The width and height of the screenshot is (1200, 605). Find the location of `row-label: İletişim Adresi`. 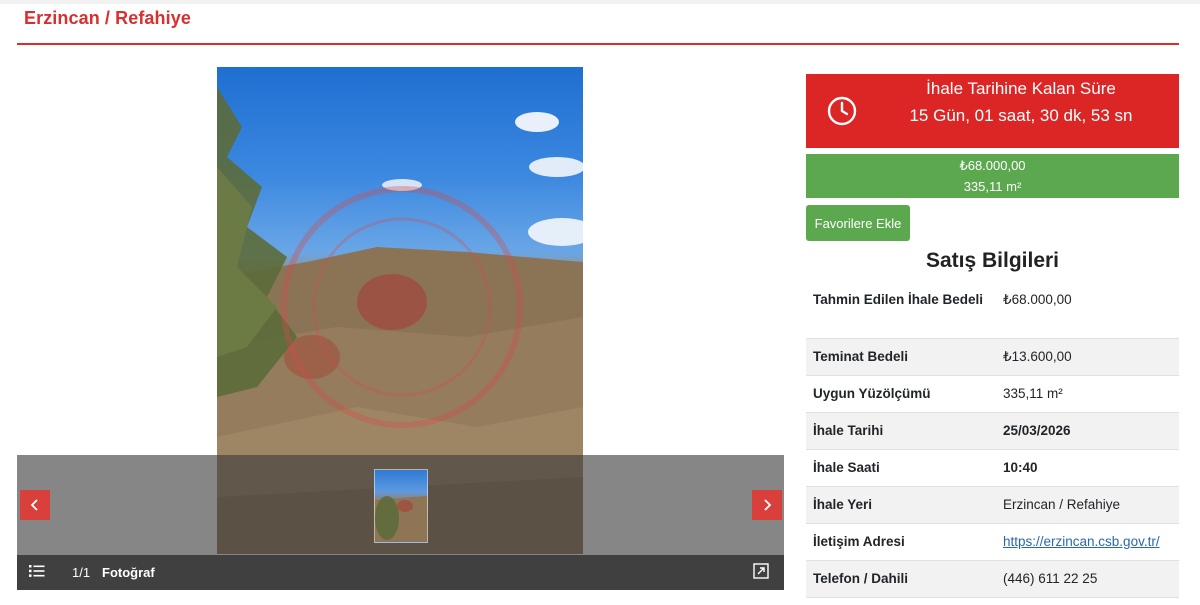

row-label: İletişim Adresi is located at coordinates (859, 541).